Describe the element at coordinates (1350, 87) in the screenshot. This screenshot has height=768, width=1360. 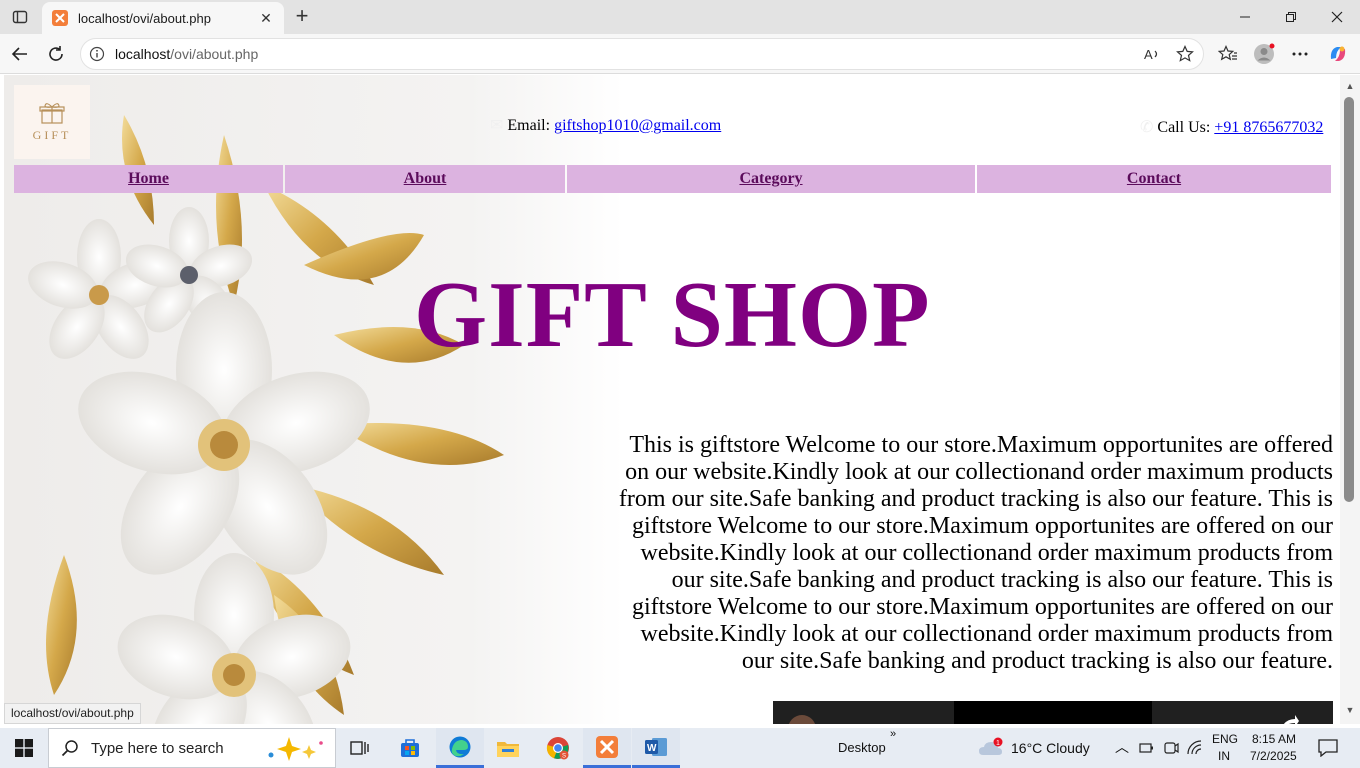
I see `scroll-up-icon: ▲` at that location.